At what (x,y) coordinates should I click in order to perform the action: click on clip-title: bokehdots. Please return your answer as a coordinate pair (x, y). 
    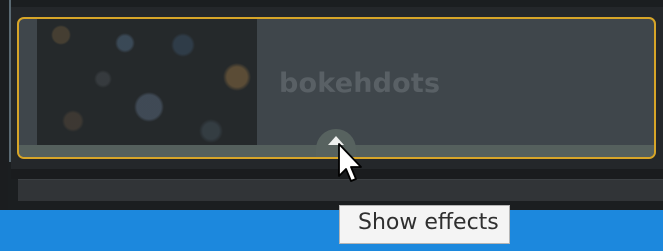
    Looking at the image, I should click on (360, 83).